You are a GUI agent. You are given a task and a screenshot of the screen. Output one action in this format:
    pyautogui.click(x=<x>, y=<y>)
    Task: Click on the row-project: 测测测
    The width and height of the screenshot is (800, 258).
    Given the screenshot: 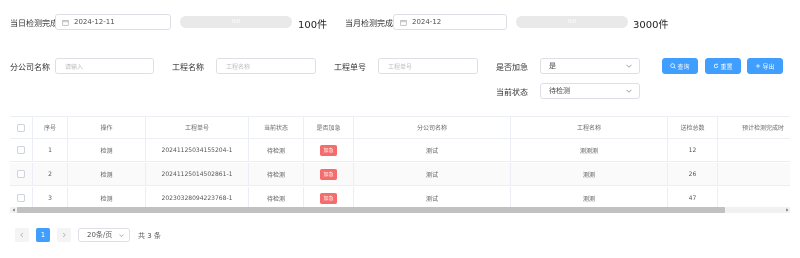 What is the action you would take?
    pyautogui.click(x=589, y=150)
    